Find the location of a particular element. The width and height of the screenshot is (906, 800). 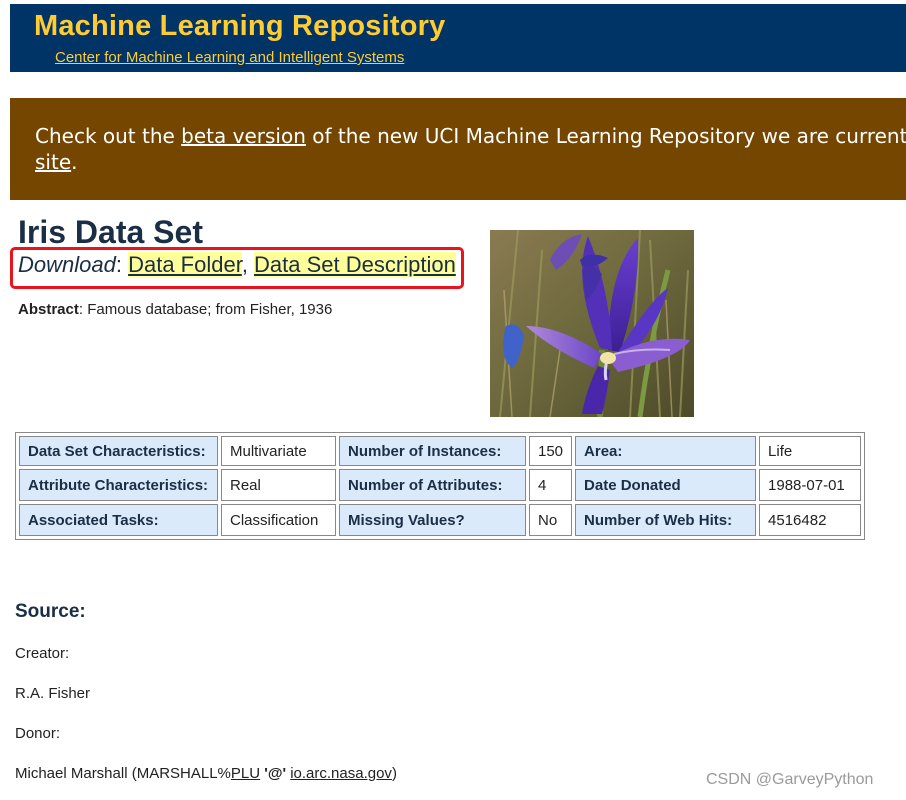

table-value-cell: Real is located at coordinates (278, 485).